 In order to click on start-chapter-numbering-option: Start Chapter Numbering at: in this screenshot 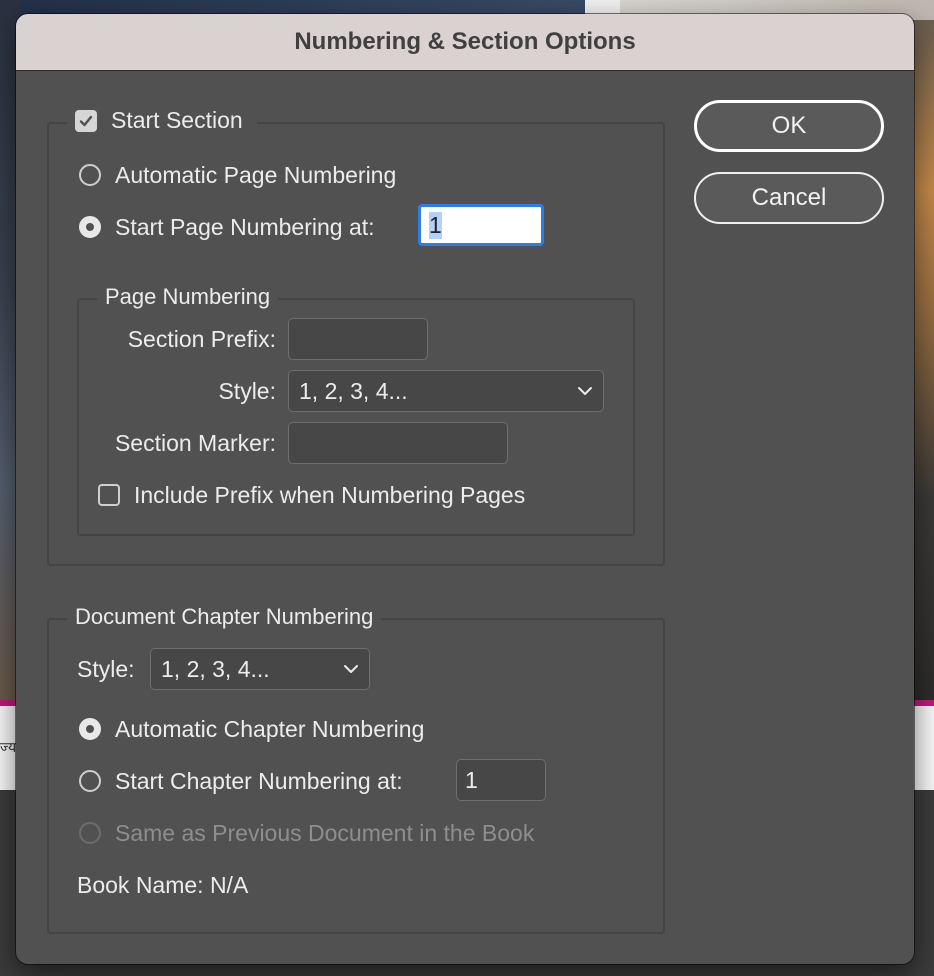, I will do `click(241, 781)`.